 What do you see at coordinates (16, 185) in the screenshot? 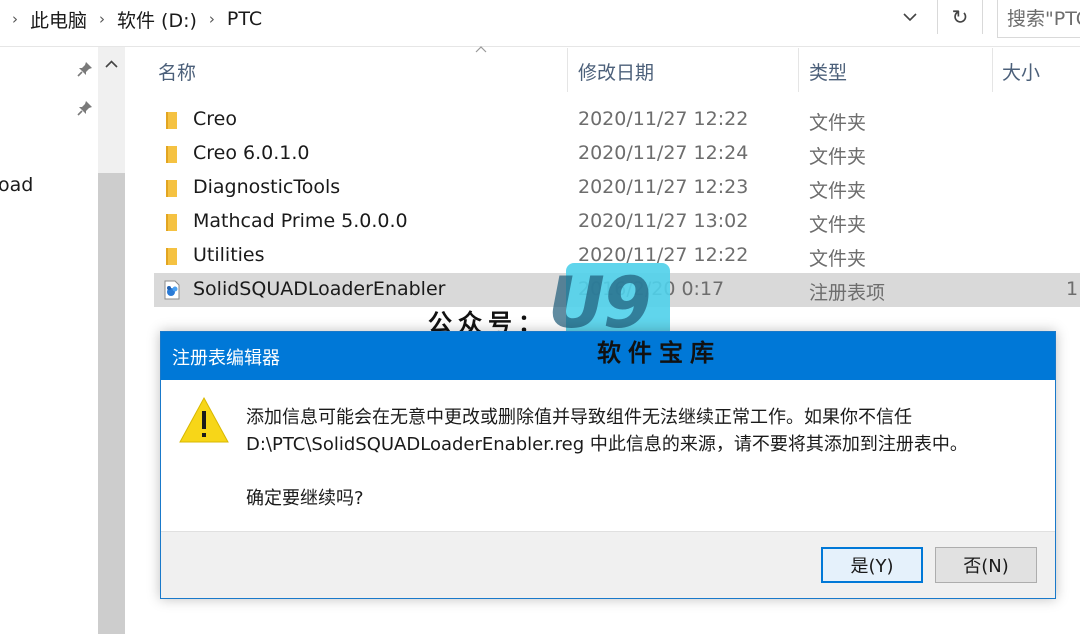
I see `nav-item-download: oad` at bounding box center [16, 185].